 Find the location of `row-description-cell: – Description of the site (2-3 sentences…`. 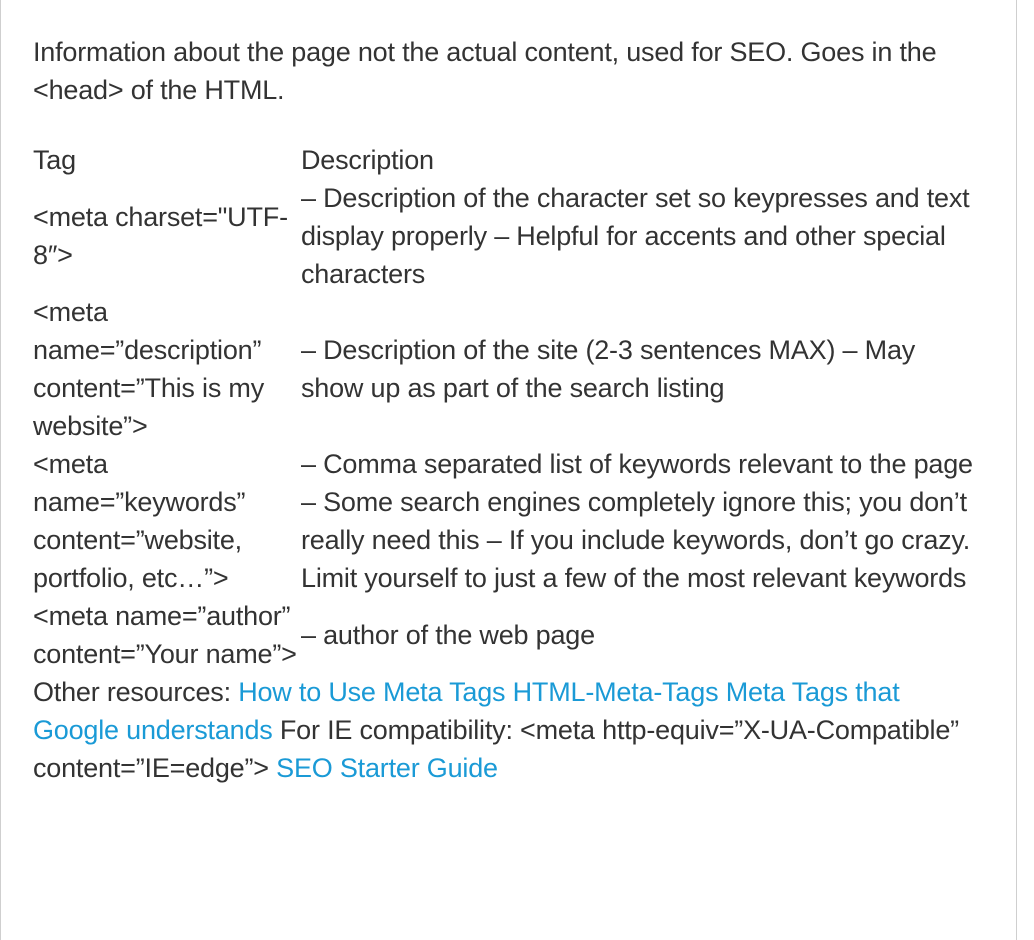

row-description-cell: – Description of the site (2-3 sentences… is located at coordinates (608, 369).